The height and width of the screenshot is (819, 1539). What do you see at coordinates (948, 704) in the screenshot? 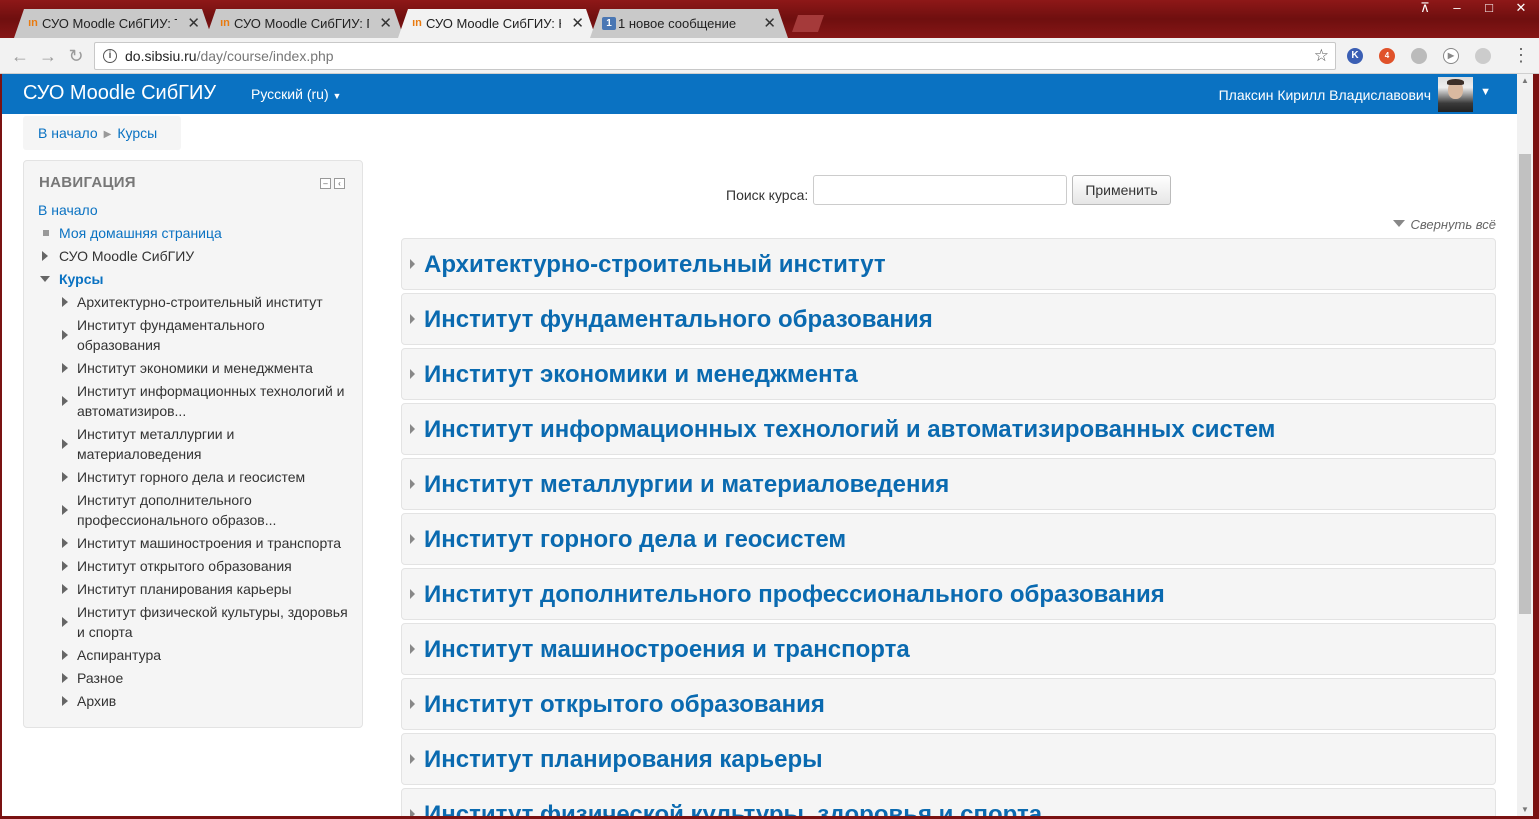
I see `category-item: Институт открытого образования` at bounding box center [948, 704].